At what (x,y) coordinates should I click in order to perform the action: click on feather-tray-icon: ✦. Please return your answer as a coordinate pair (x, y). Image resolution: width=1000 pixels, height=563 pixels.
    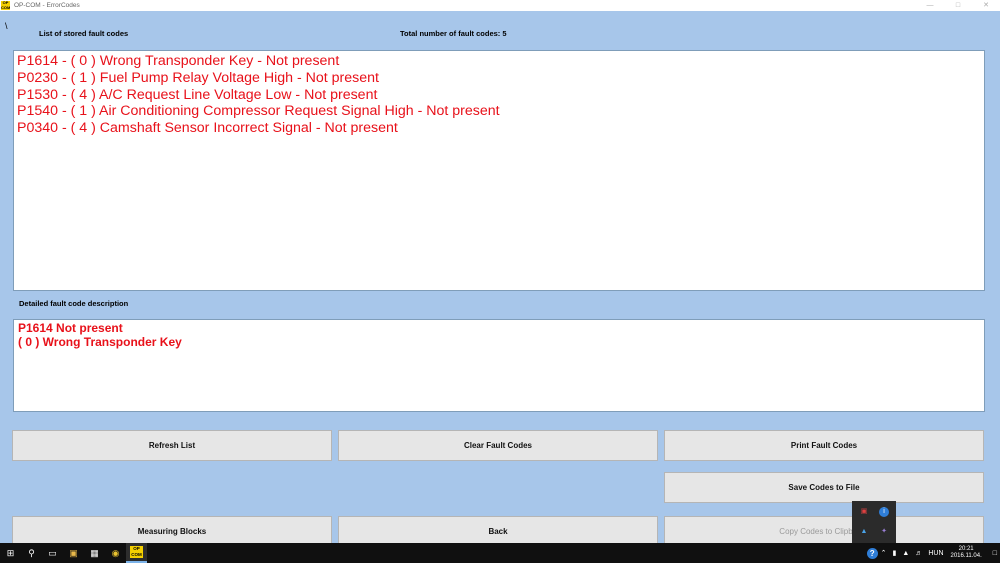
    Looking at the image, I should click on (884, 532).